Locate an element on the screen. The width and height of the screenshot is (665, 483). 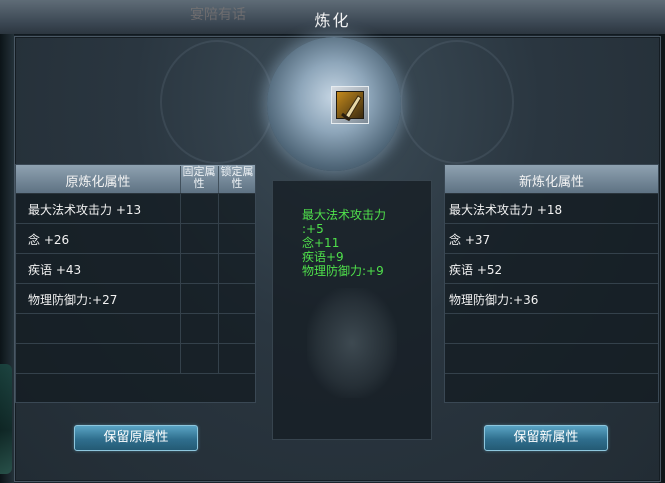
leaf-decoration is located at coordinates (6, 419).